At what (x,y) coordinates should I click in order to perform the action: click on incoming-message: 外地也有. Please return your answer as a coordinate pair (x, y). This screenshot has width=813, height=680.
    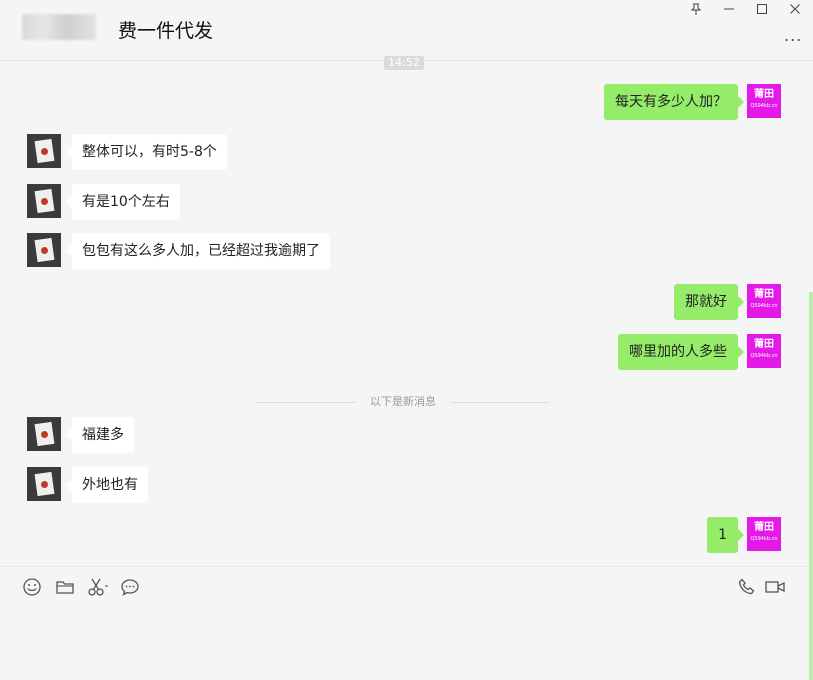
    Looking at the image, I should click on (107, 485).